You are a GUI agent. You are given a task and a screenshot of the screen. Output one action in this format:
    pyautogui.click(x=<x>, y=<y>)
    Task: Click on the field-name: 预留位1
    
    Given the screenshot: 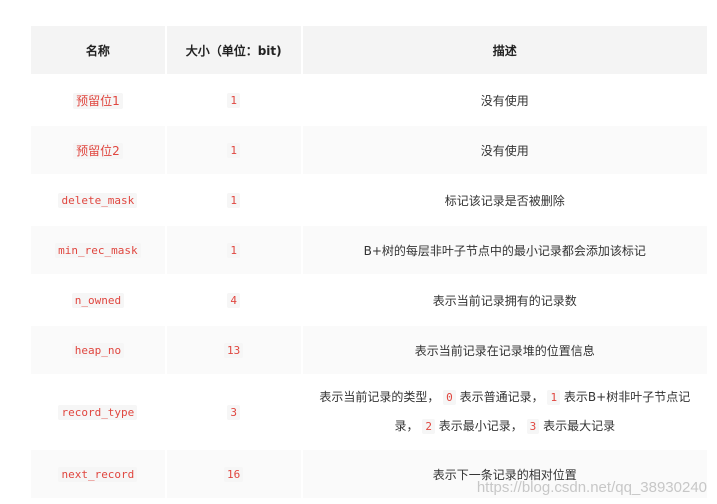 What is the action you would take?
    pyautogui.click(x=98, y=100)
    